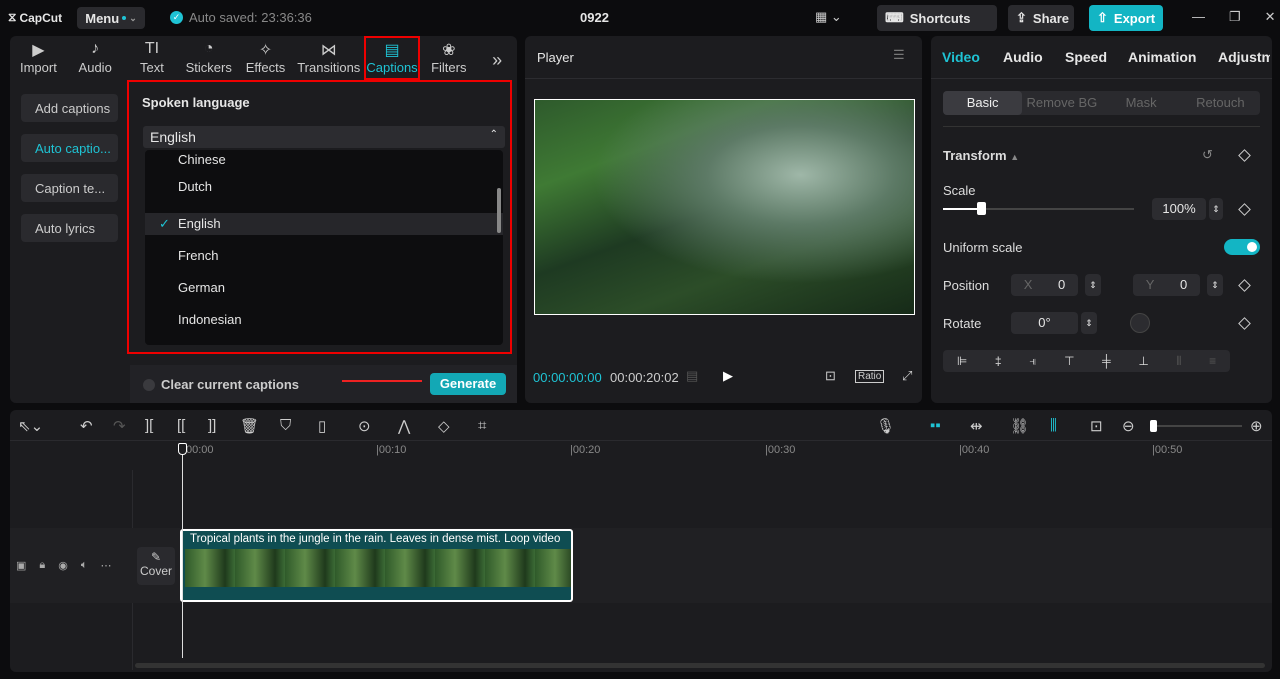 The width and height of the screenshot is (1280, 679). I want to click on tab-adjustment: Adjustme, so click(1244, 57).